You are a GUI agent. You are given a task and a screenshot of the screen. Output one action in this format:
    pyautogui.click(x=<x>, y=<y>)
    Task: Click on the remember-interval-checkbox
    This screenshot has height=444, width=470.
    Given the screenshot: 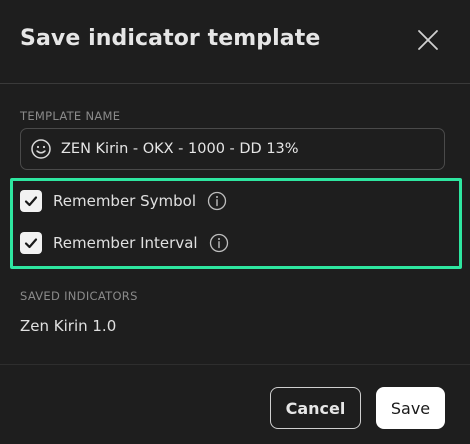 What is the action you would take?
    pyautogui.click(x=31, y=243)
    